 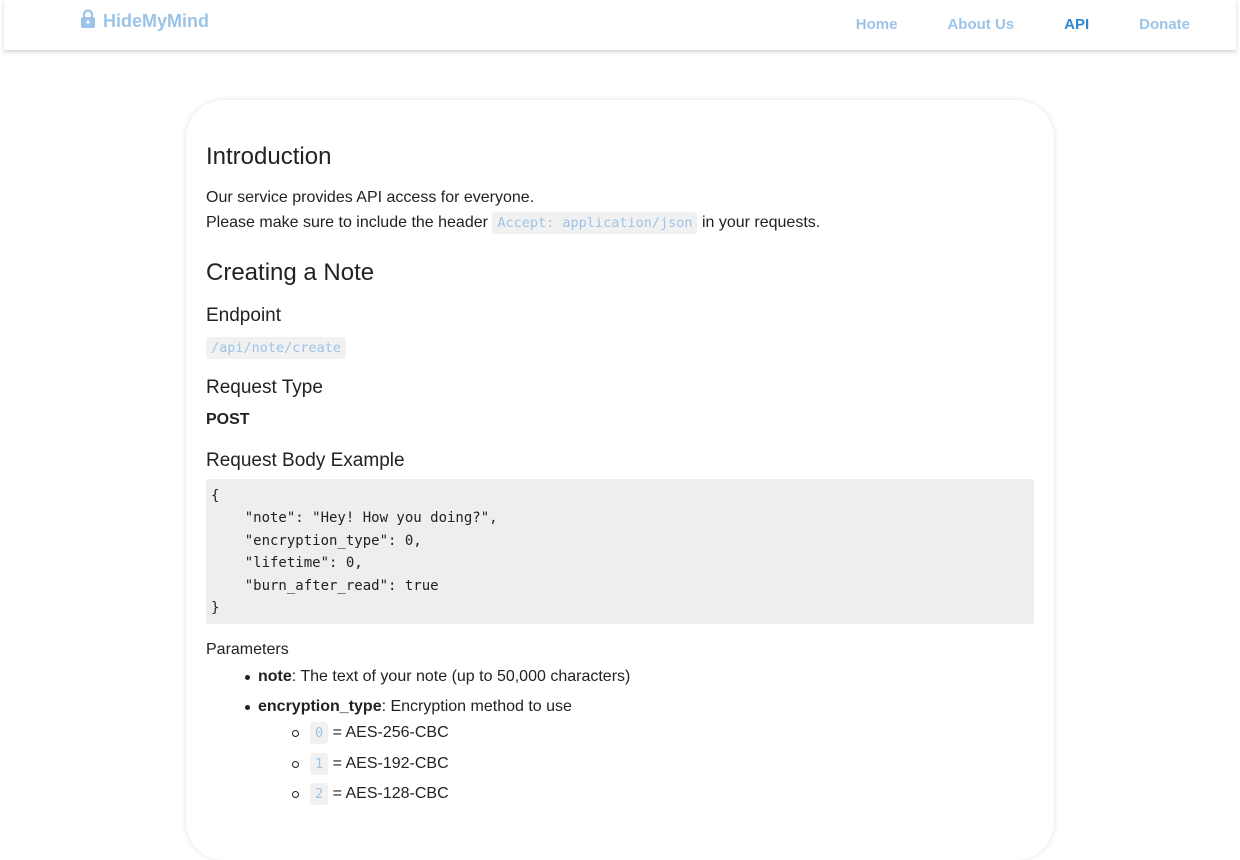 I want to click on endpoint-code: /api/note/create, so click(x=276, y=348).